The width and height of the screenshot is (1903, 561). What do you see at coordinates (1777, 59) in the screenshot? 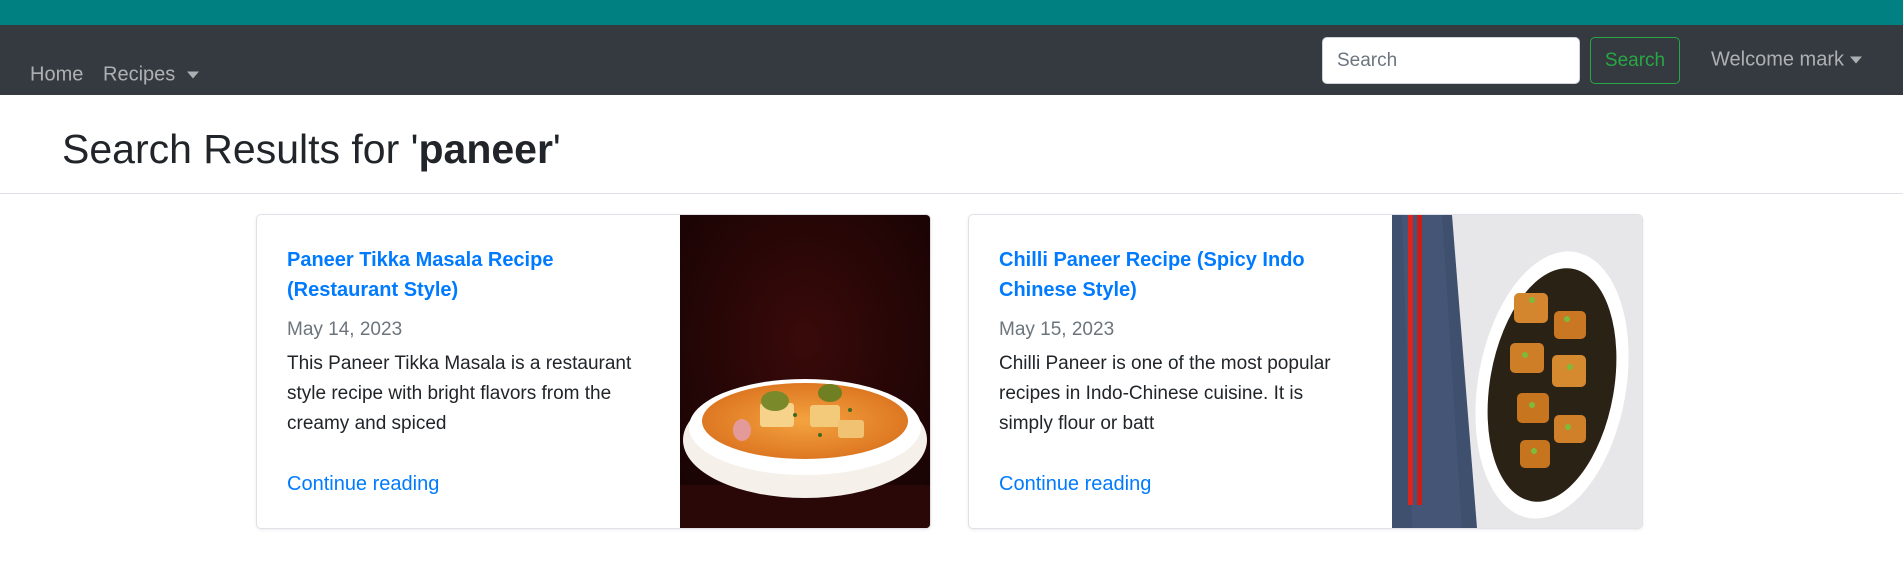
I see `user-menu-label: Welcome mark` at bounding box center [1777, 59].